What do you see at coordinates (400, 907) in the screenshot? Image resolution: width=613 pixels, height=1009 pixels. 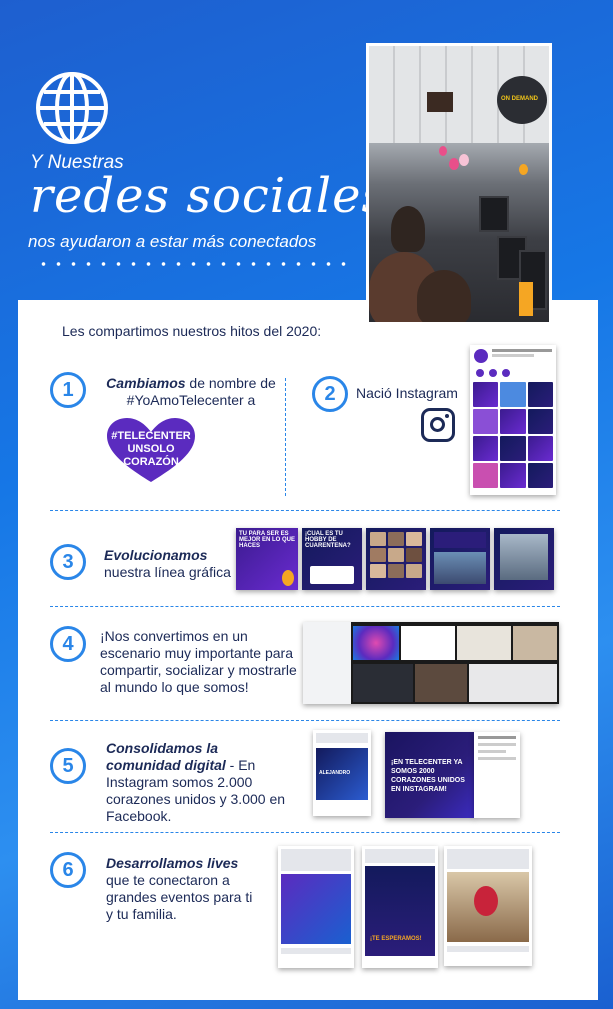 I see `live-post-2: ¡TE ESPERAMOS!` at bounding box center [400, 907].